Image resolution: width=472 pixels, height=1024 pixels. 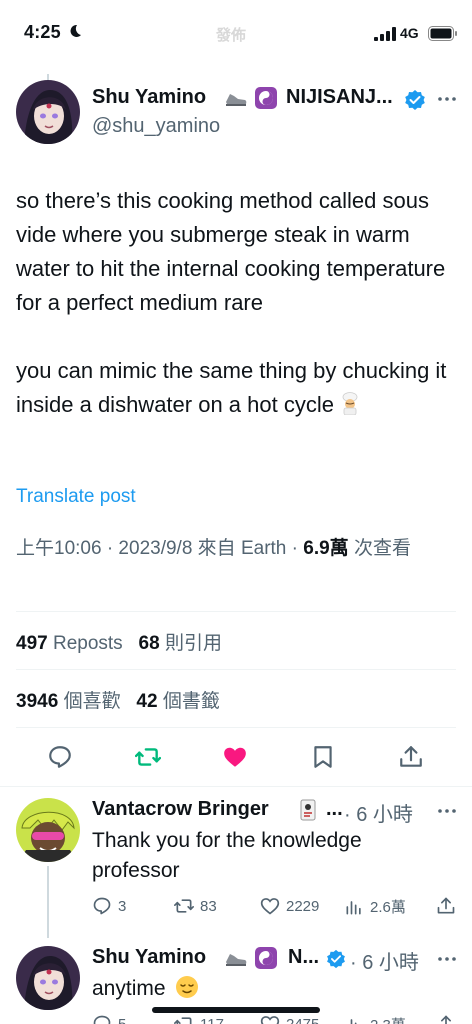 I want to click on status-center-label: 發佈, so click(x=231, y=35).